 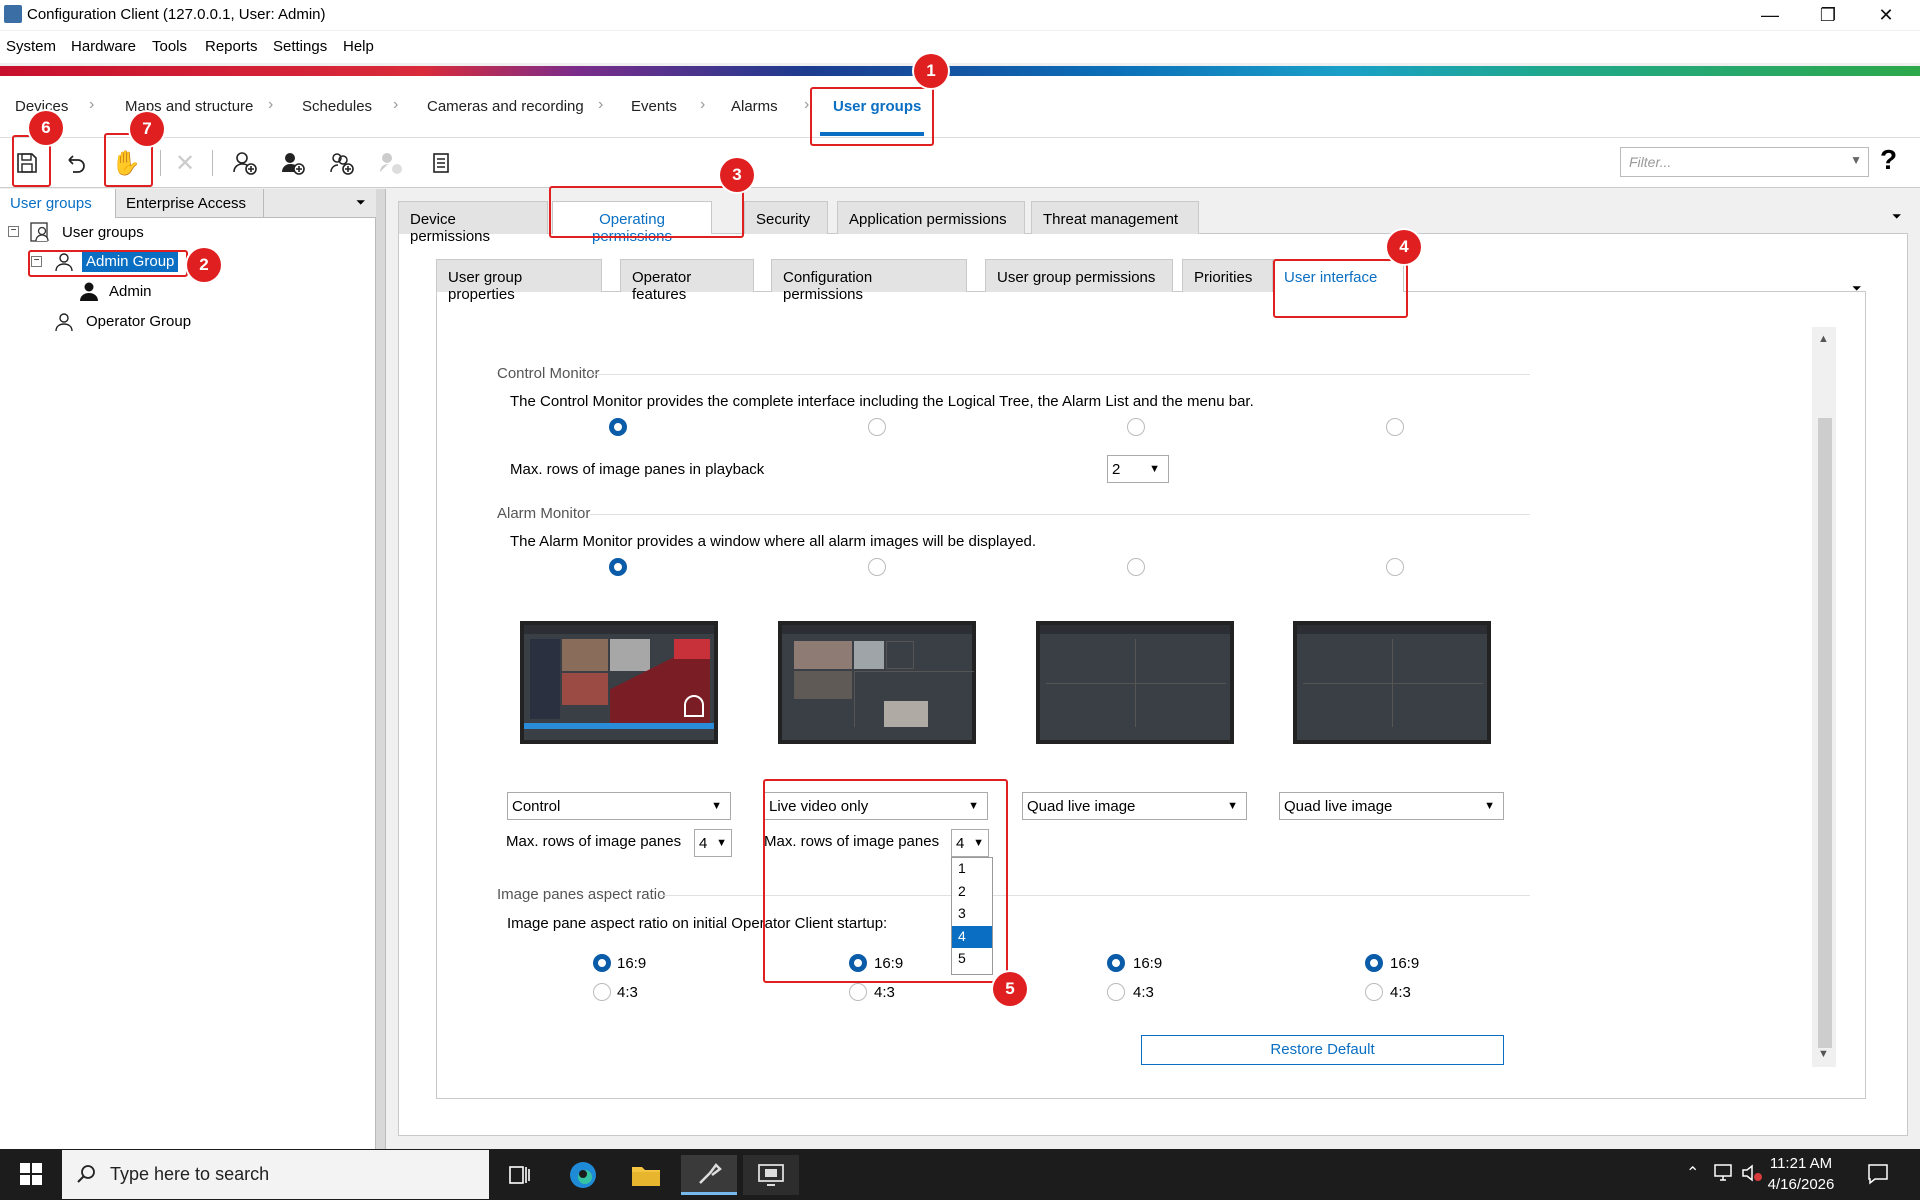 What do you see at coordinates (1878, 1176) in the screenshot?
I see `notification-icon` at bounding box center [1878, 1176].